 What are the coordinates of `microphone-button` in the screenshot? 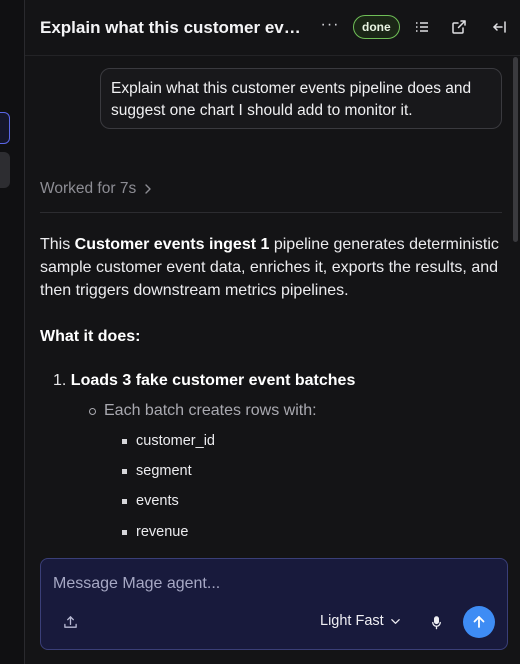 It's located at (436, 622).